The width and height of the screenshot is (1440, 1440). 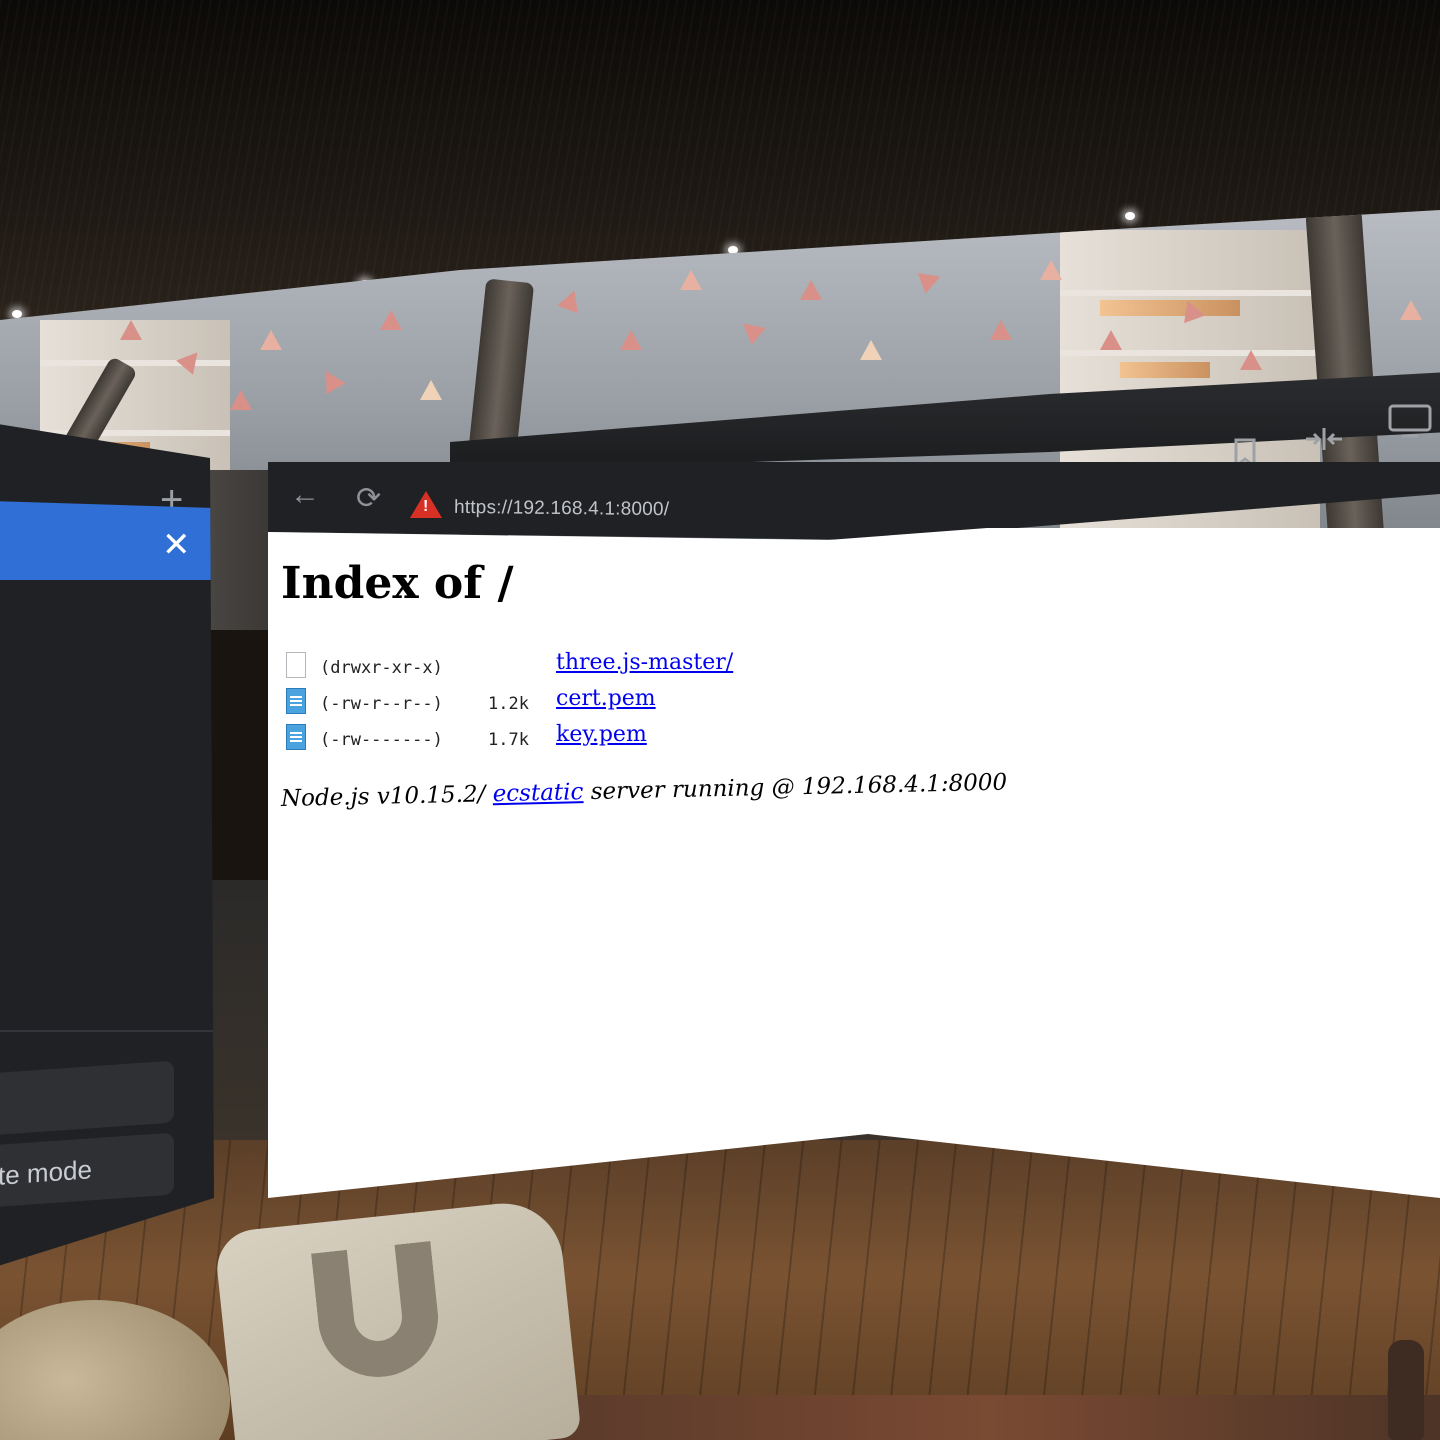 What do you see at coordinates (1324, 442) in the screenshot?
I see `resize-icon` at bounding box center [1324, 442].